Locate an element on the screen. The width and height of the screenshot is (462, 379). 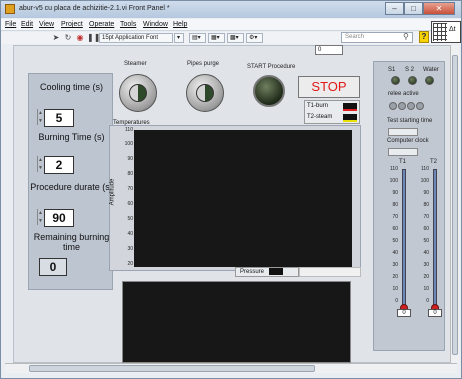
horizontal-scroll-thumb is located at coordinates (172, 368).